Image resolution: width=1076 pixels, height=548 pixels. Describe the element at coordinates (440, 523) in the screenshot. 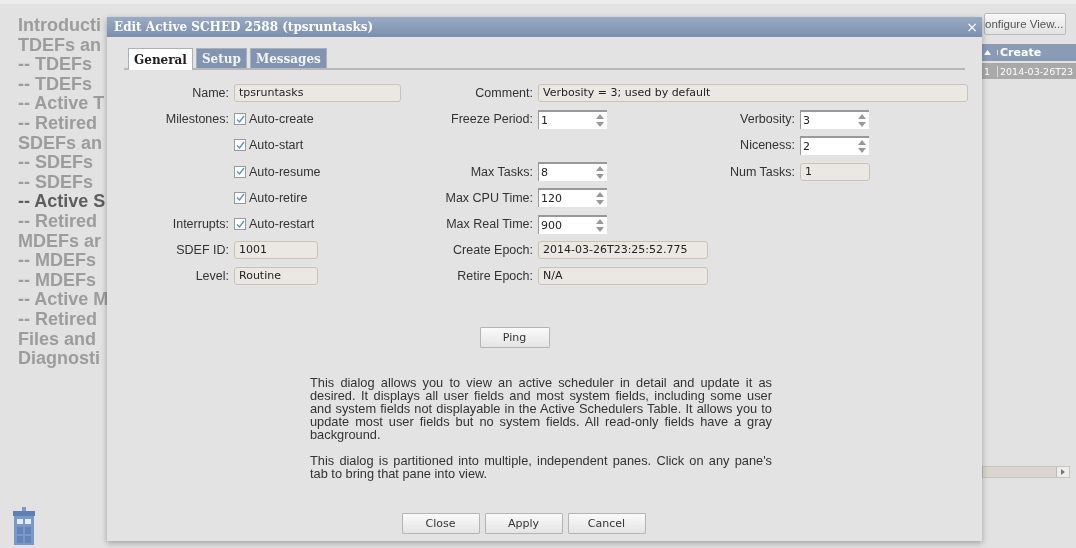

I see `dialog-button: Close` at that location.